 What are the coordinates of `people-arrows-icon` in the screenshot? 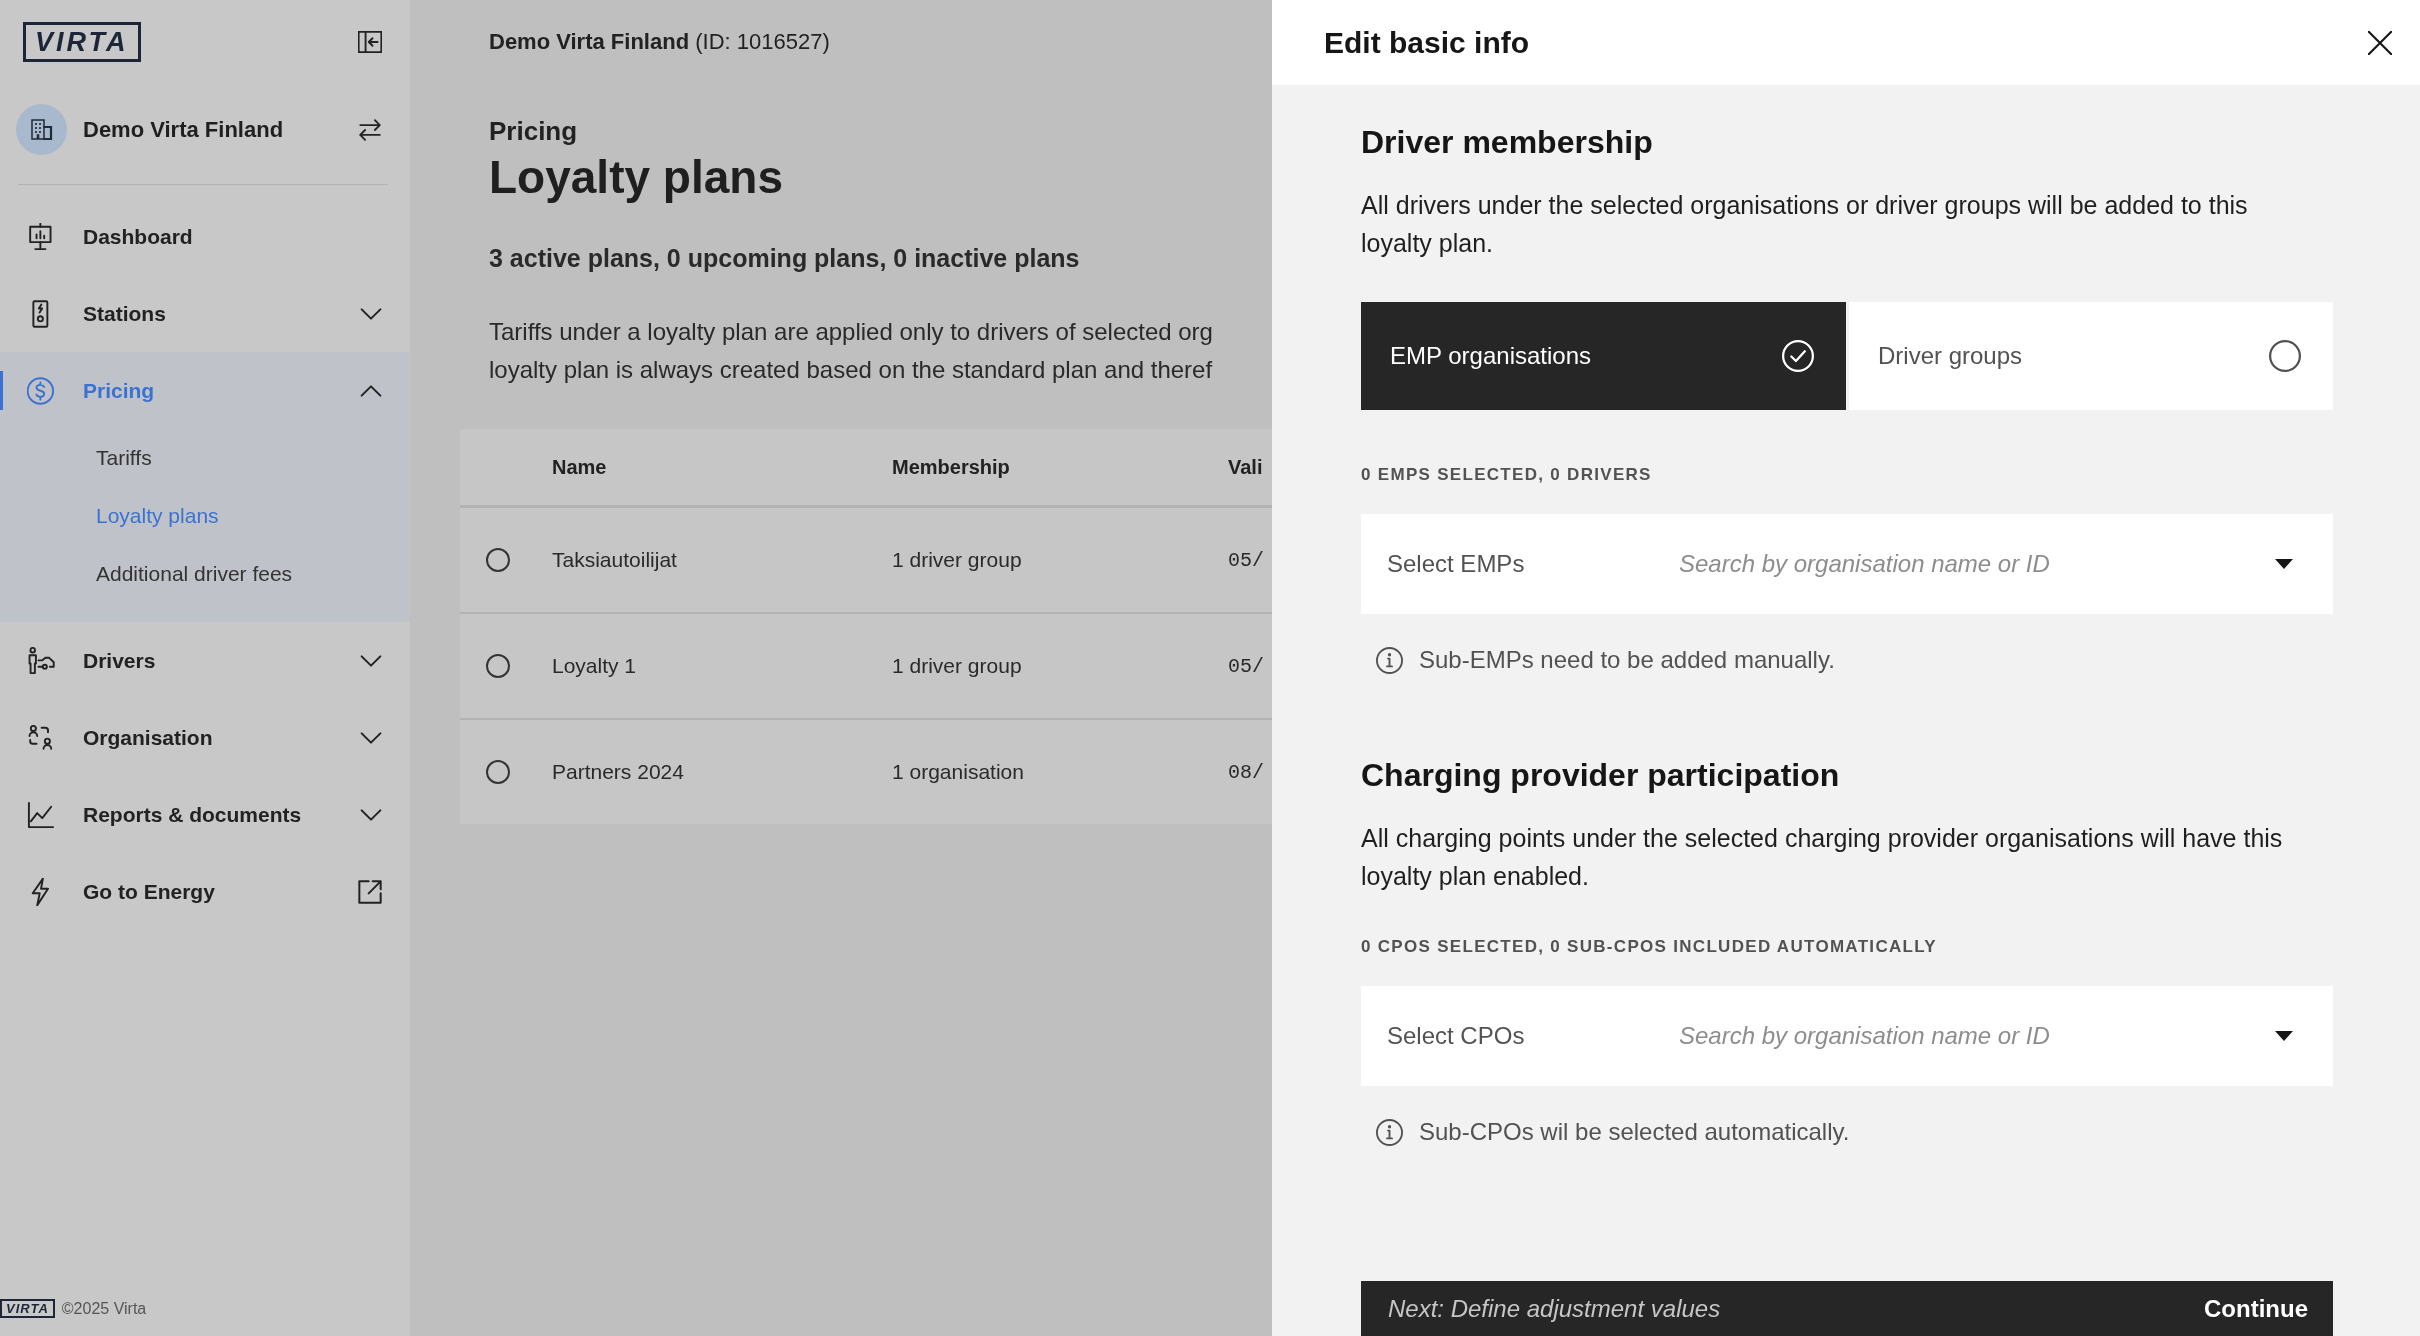 It's located at (41, 737).